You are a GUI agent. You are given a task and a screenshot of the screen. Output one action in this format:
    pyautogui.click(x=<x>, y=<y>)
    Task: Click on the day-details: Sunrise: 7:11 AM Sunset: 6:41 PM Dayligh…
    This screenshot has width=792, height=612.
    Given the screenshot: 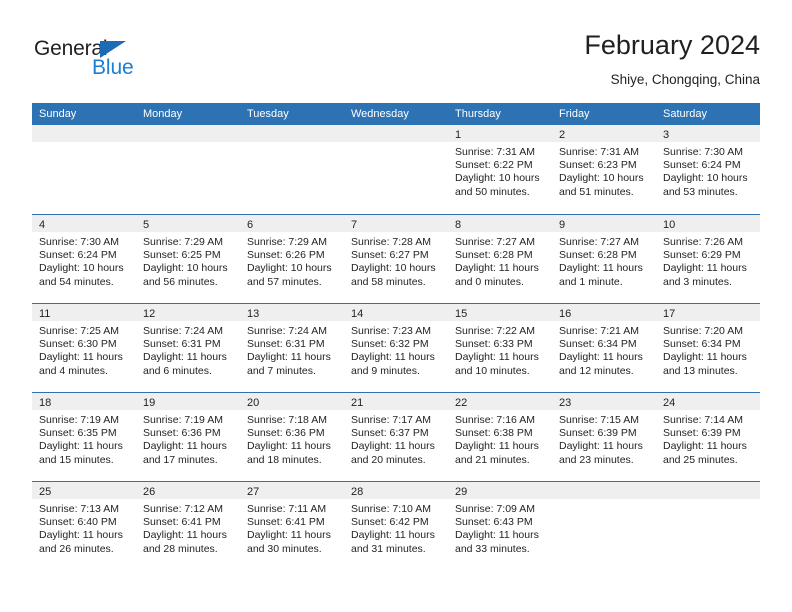 What is the action you would take?
    pyautogui.click(x=292, y=527)
    